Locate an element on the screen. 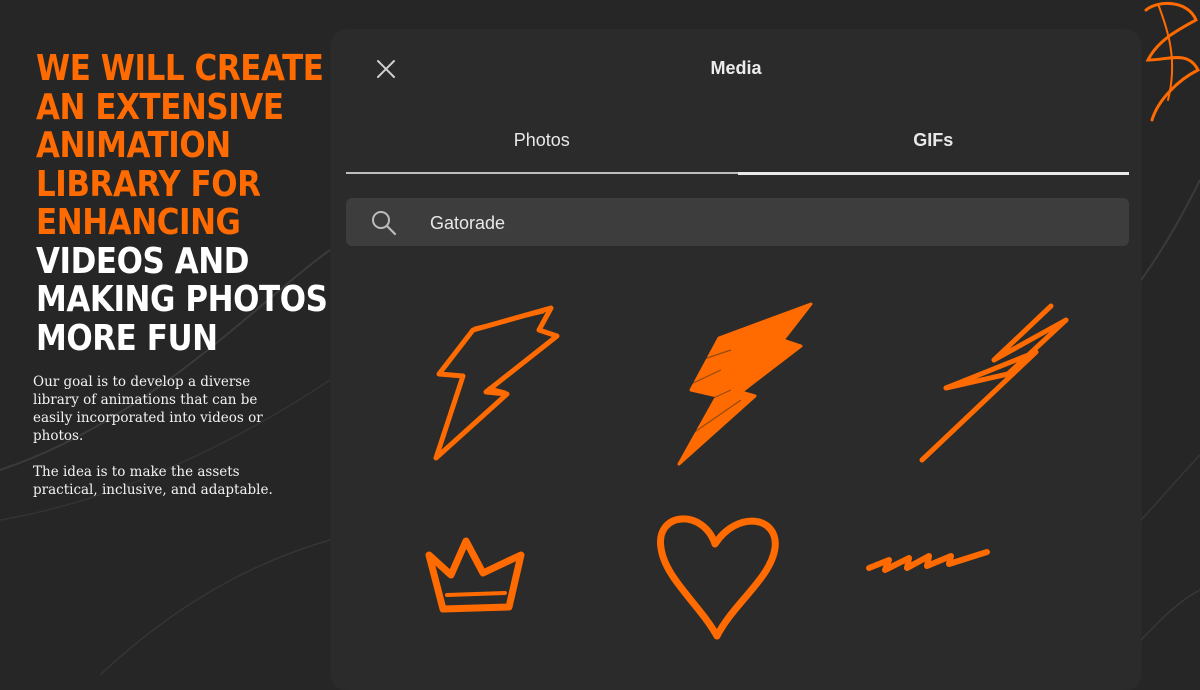 The height and width of the screenshot is (690, 1200). headline-line: ENHANCING is located at coordinates (138, 222).